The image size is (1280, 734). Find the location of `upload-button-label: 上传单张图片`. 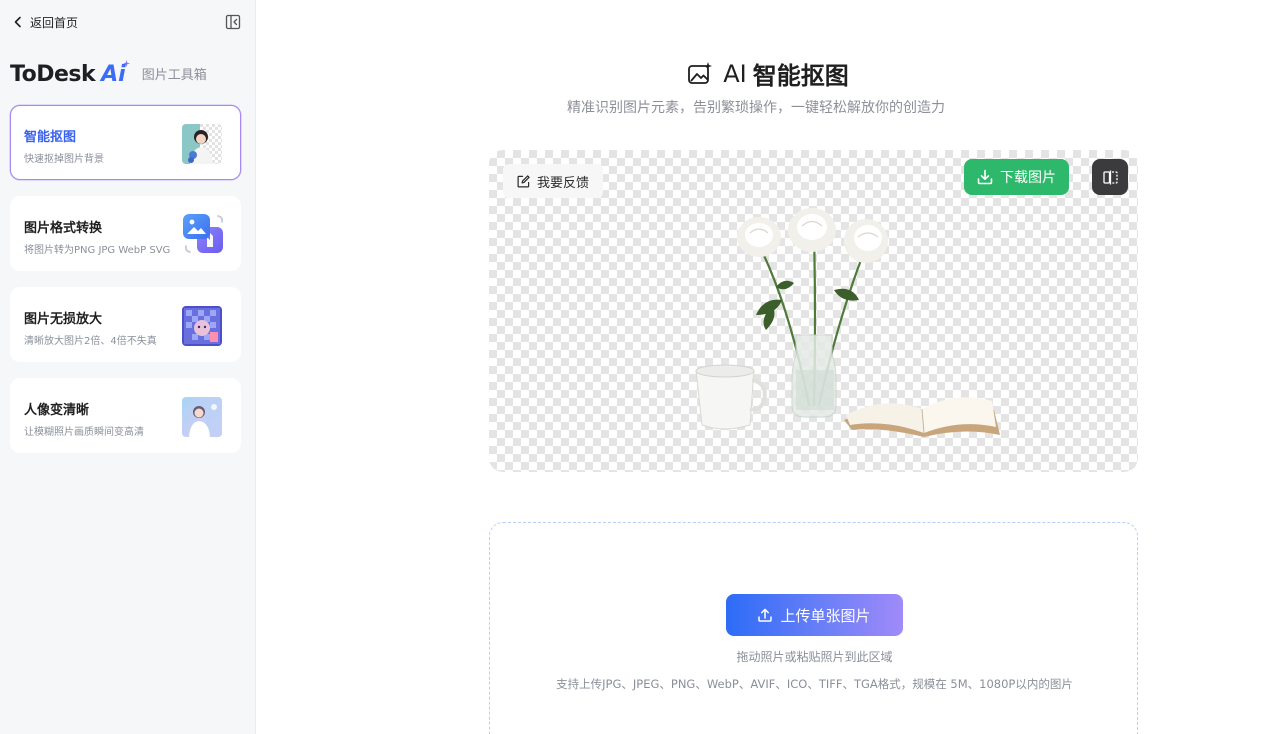

upload-button-label: 上传单张图片 is located at coordinates (825, 615).